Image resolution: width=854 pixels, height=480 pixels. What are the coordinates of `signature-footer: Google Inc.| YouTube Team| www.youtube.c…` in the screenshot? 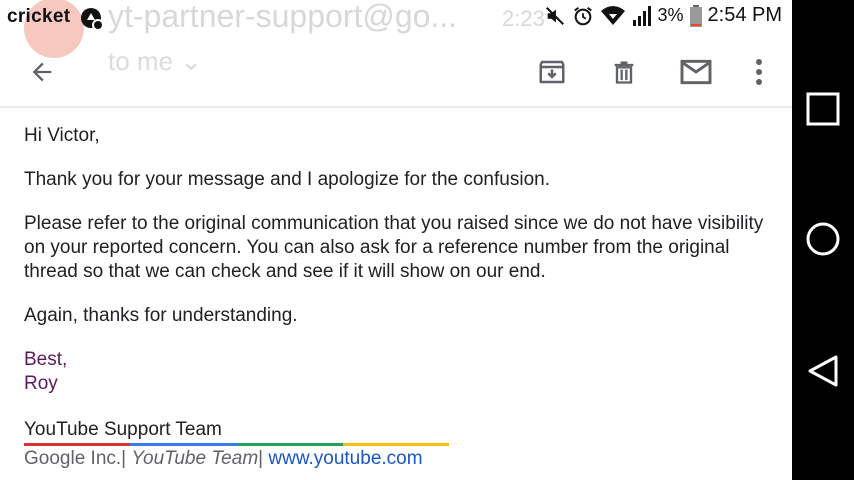 It's located at (394, 459).